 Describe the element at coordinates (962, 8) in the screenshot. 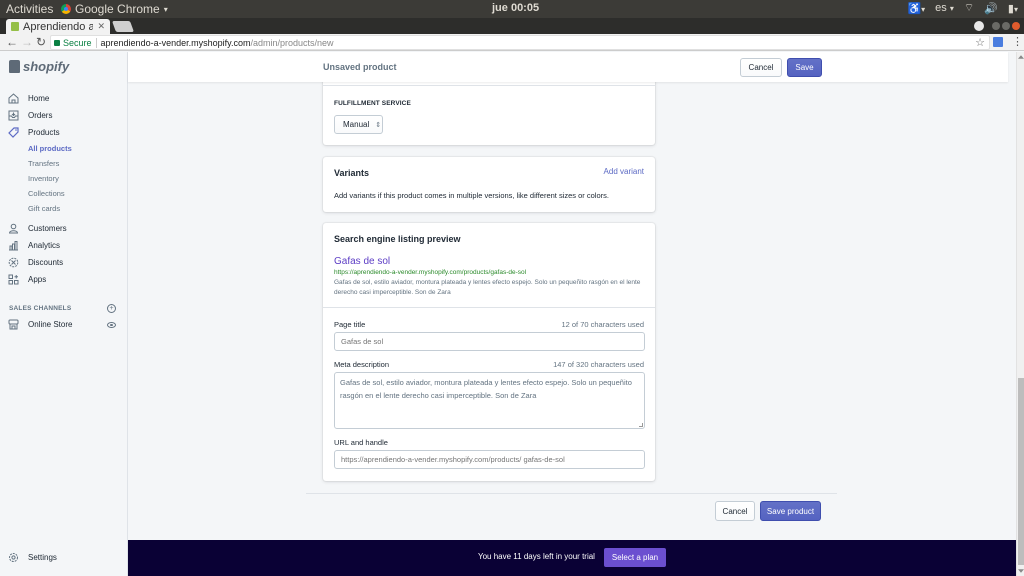

I see `system-tray: ♿▾ es ▾ ⌔ 🔊 ▮▾` at that location.